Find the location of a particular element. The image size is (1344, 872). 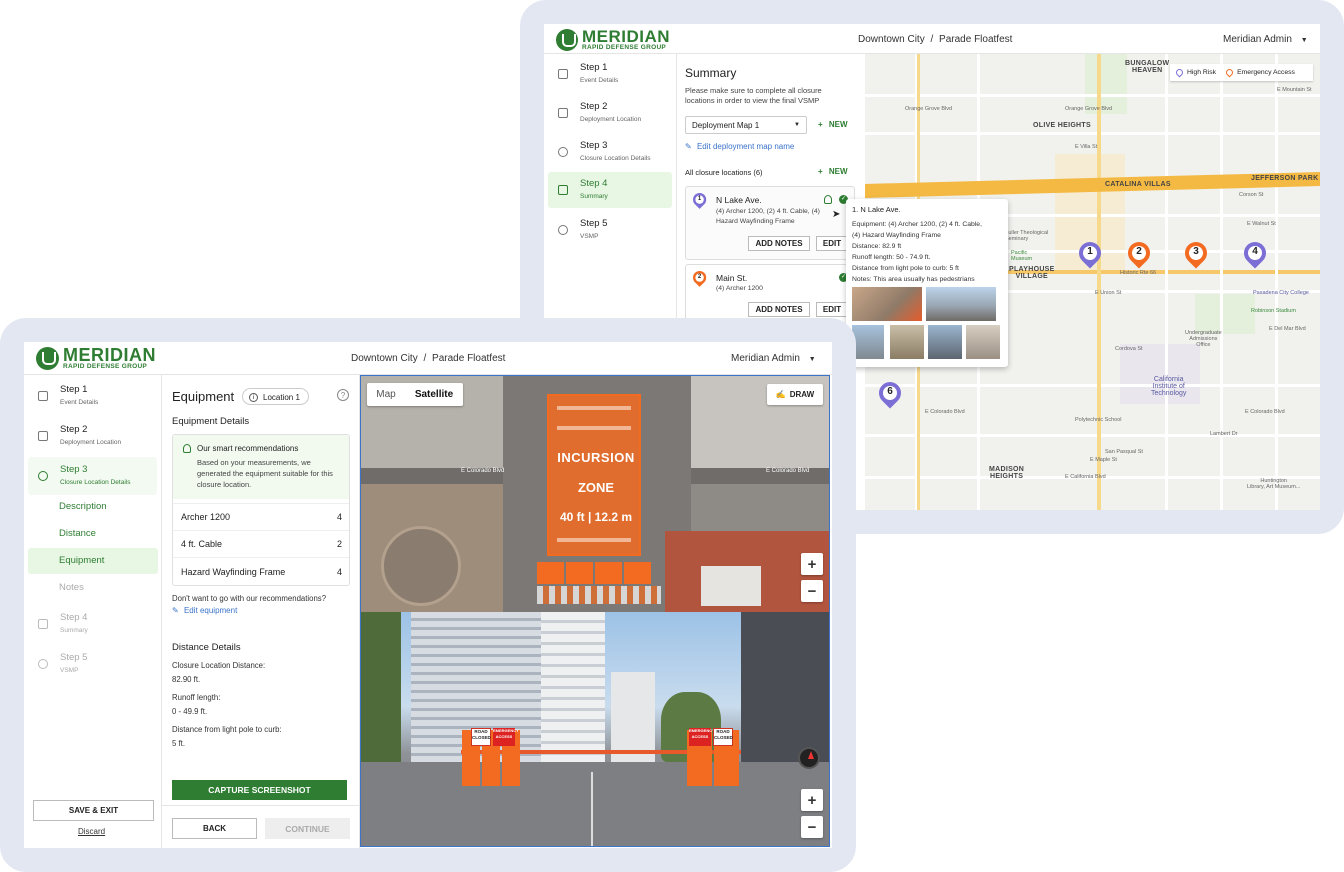

cursor-icon: ➤ is located at coordinates (836, 214).